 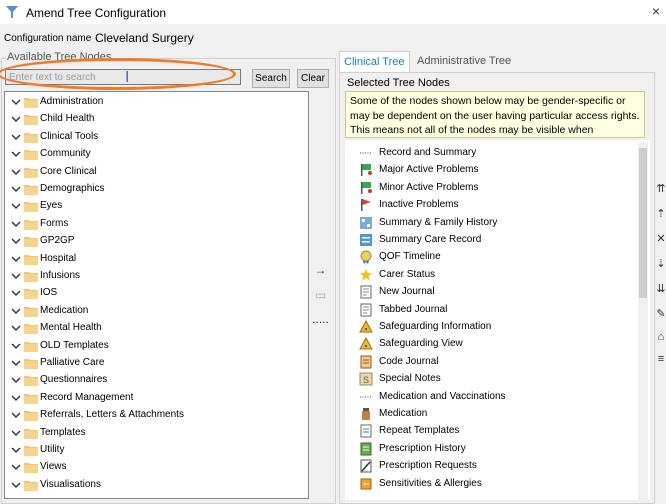 What do you see at coordinates (660, 264) in the screenshot?
I see `move-down-button: ⇣` at bounding box center [660, 264].